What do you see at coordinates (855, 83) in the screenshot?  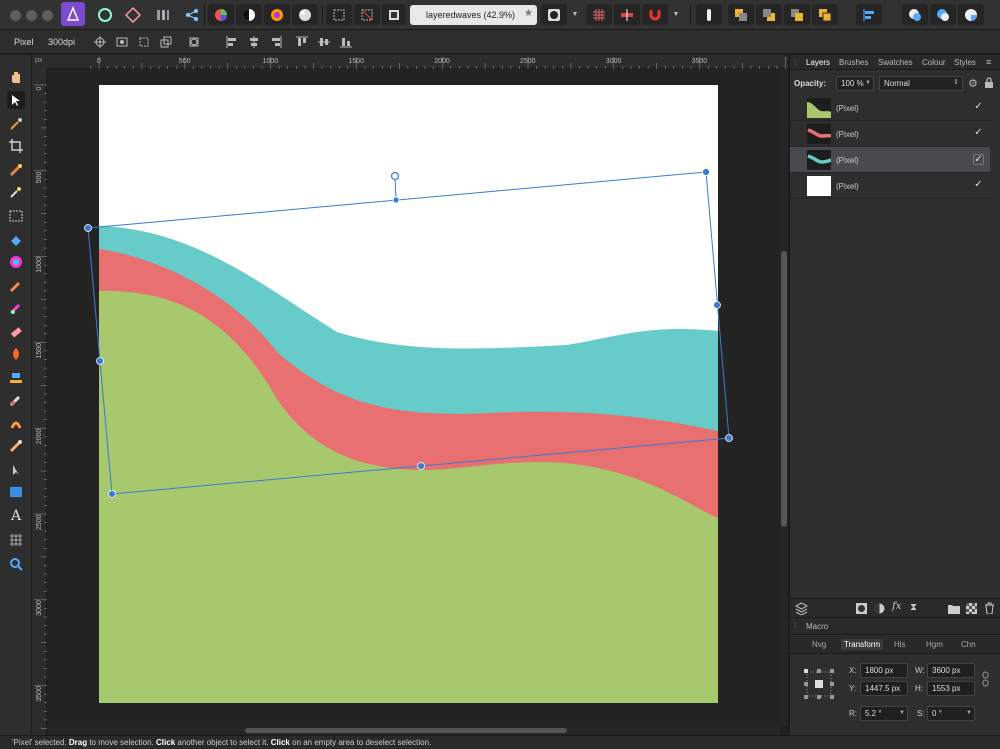 I see `opacity-field: 100 % ▼` at bounding box center [855, 83].